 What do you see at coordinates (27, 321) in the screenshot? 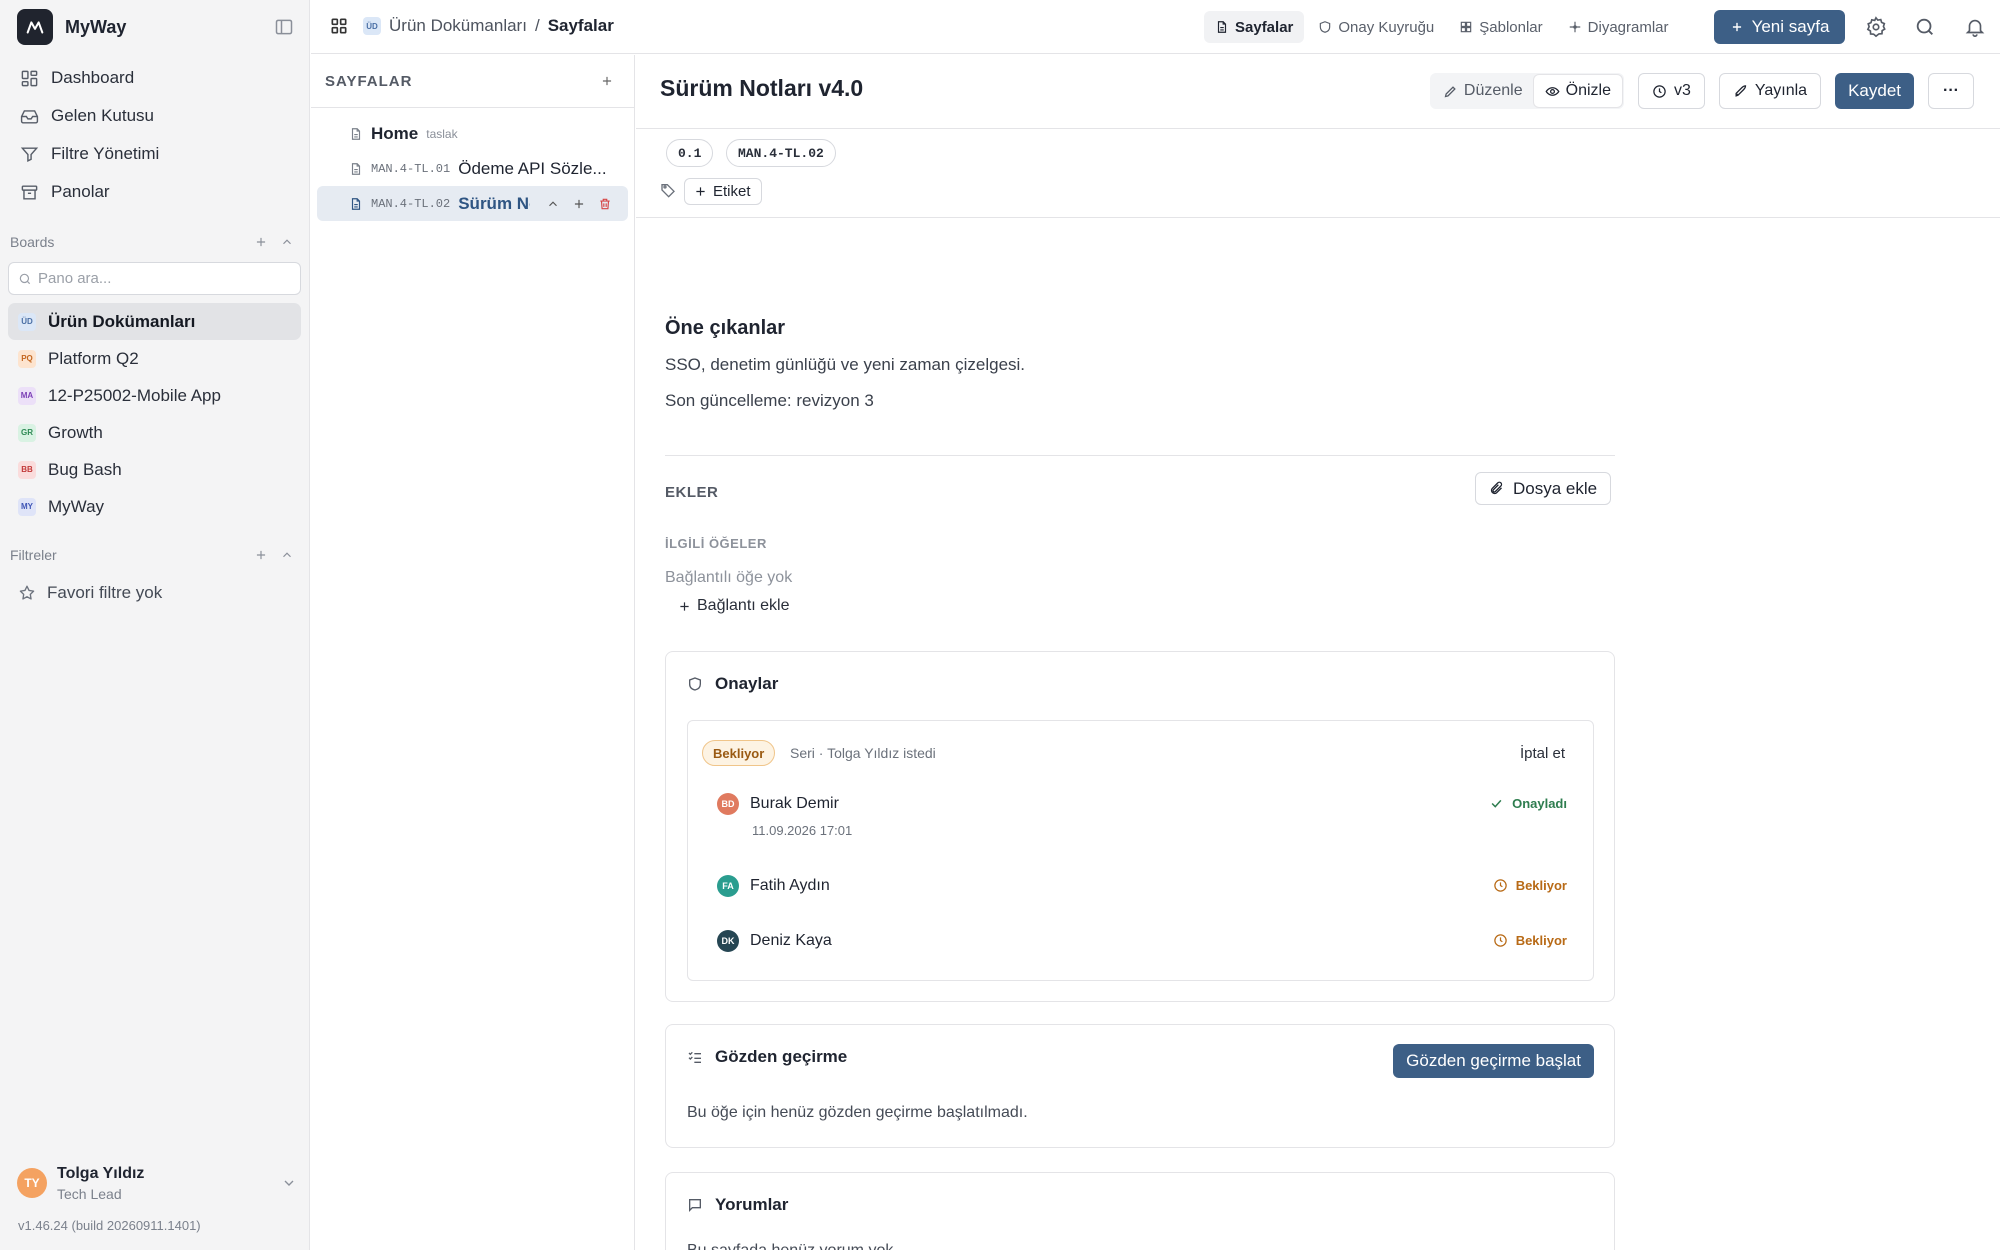
I see `board-badge: ÜD` at bounding box center [27, 321].